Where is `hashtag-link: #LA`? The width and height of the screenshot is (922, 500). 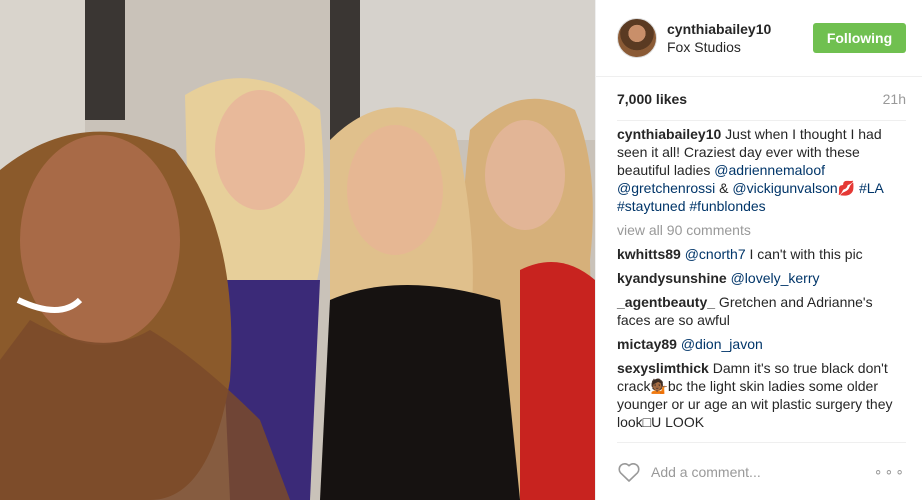 hashtag-link: #LA is located at coordinates (871, 188).